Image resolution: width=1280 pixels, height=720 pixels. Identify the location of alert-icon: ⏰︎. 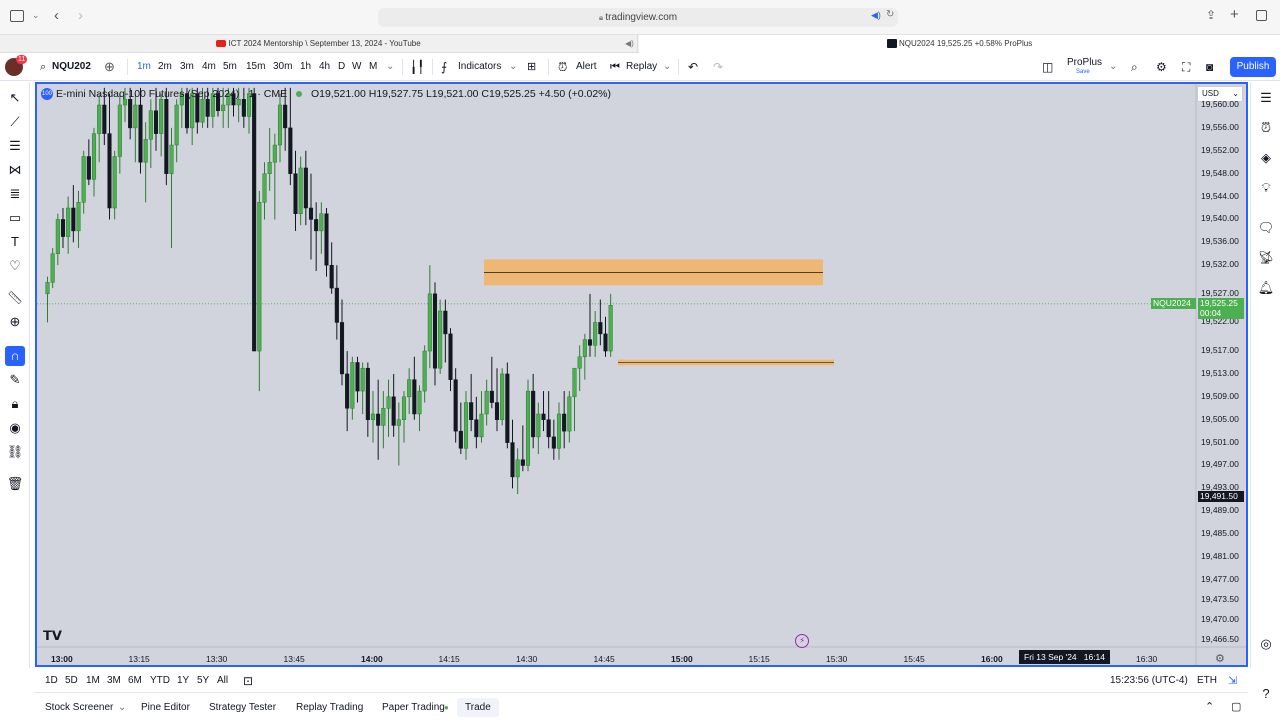
(562, 67).